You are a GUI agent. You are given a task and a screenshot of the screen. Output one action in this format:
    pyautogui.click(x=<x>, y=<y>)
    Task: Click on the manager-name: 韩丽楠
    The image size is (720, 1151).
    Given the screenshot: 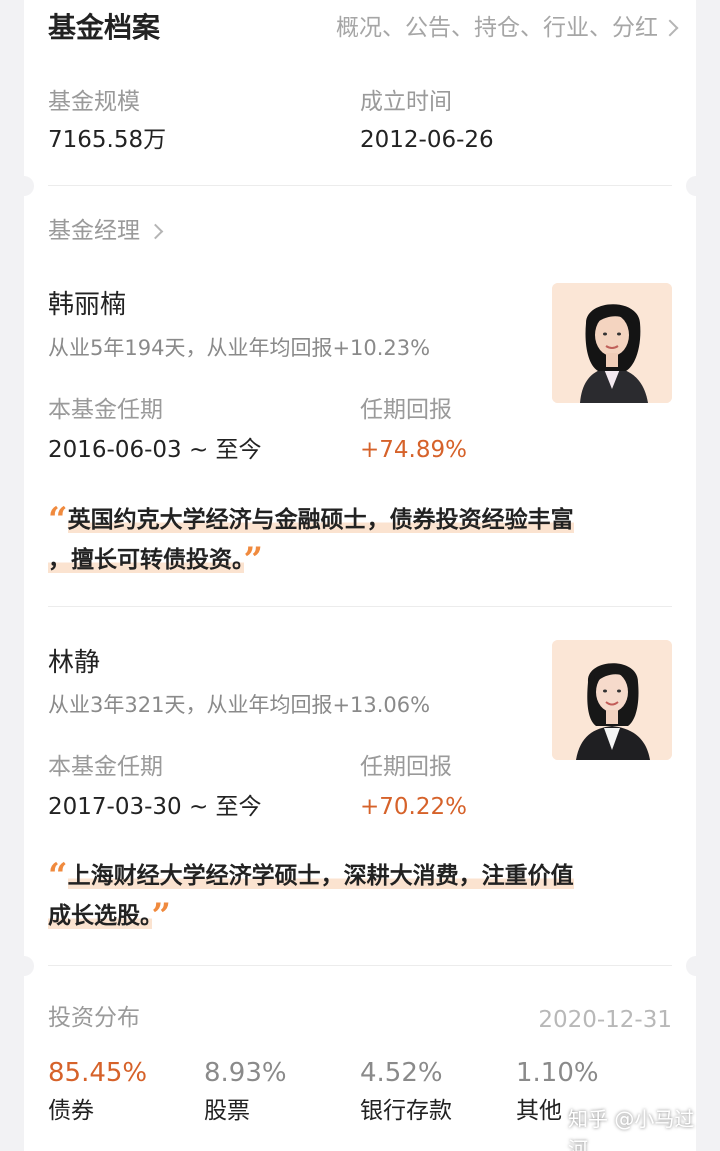 What is the action you would take?
    pyautogui.click(x=87, y=305)
    